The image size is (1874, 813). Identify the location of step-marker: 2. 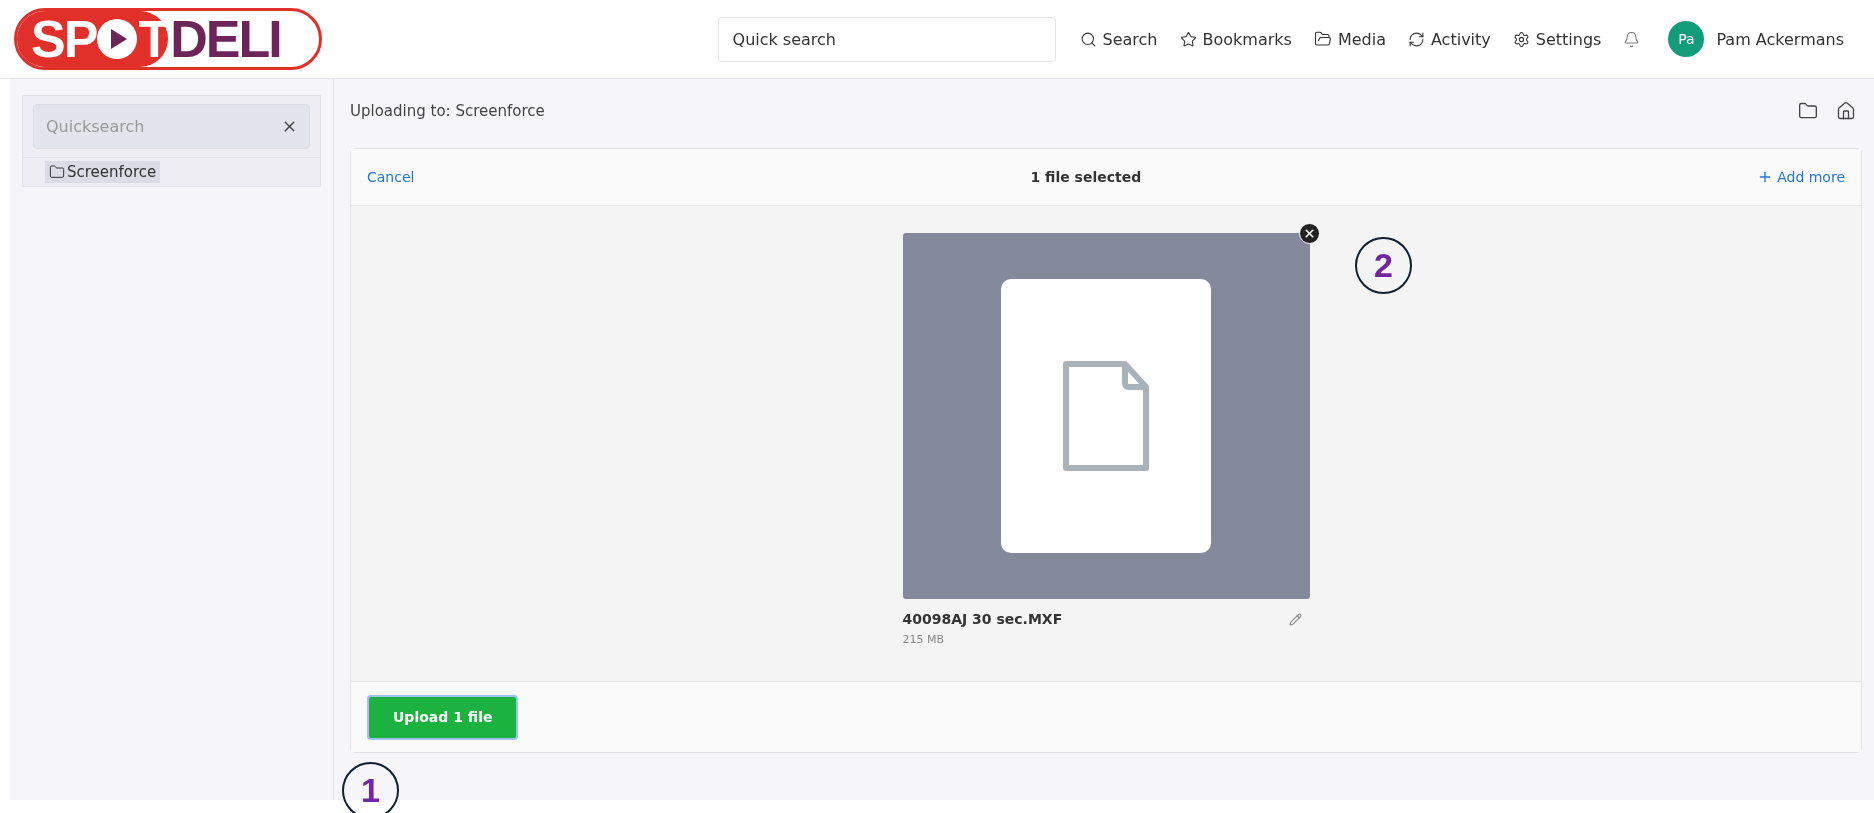
(1383, 265).